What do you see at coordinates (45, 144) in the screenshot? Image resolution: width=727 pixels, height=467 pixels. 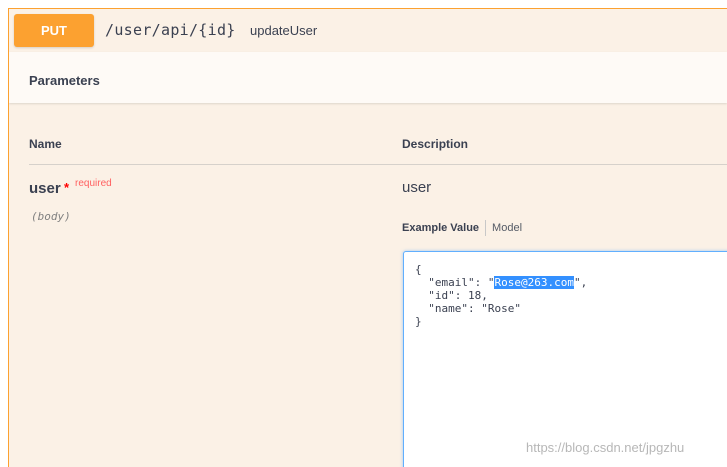 I see `column-header-name: Name` at bounding box center [45, 144].